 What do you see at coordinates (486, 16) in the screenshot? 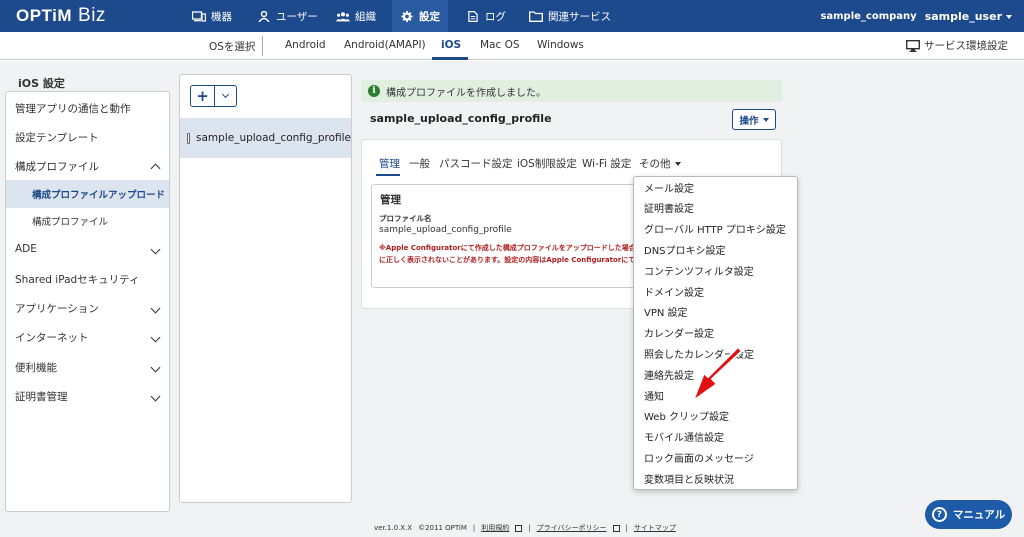
I see `nav-log: ログ` at bounding box center [486, 16].